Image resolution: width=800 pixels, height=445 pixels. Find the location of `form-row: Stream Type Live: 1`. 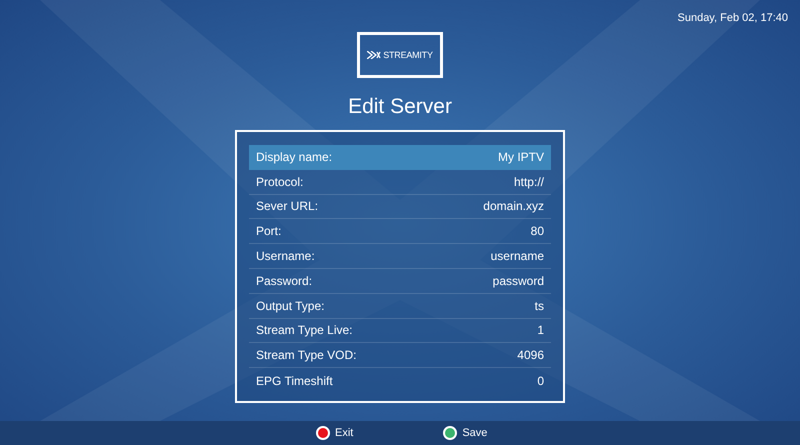

form-row: Stream Type Live: 1 is located at coordinates (400, 331).